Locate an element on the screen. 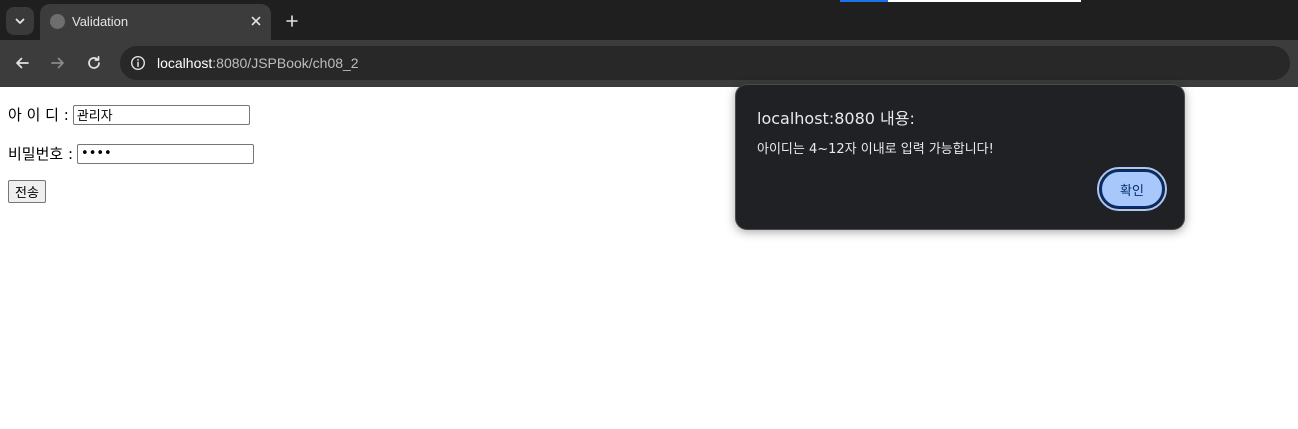 The width and height of the screenshot is (1298, 429). arrow-left-icon is located at coordinates (22, 63).